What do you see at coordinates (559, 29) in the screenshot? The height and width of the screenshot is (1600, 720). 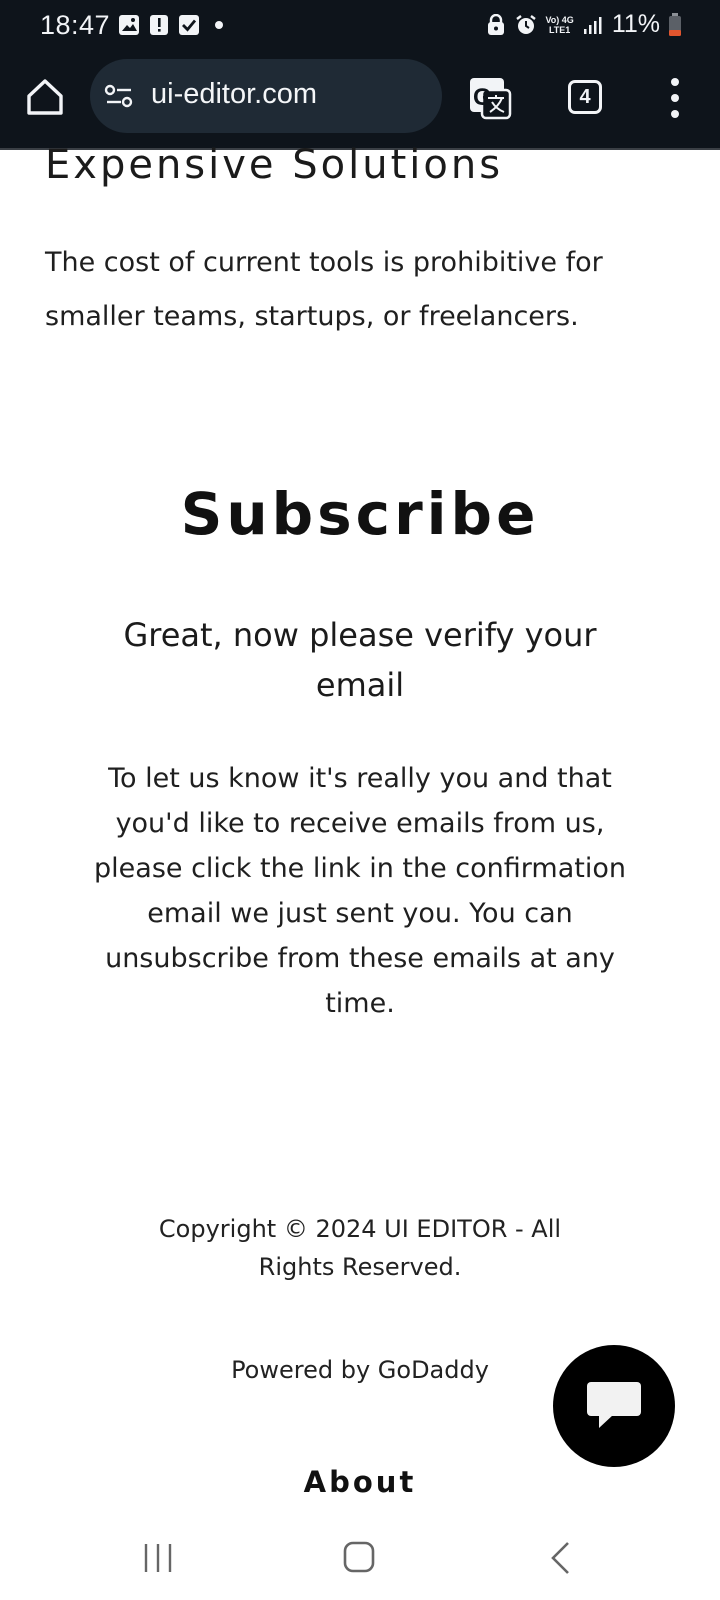 I see `network-label-bottom: LTE1` at bounding box center [559, 29].